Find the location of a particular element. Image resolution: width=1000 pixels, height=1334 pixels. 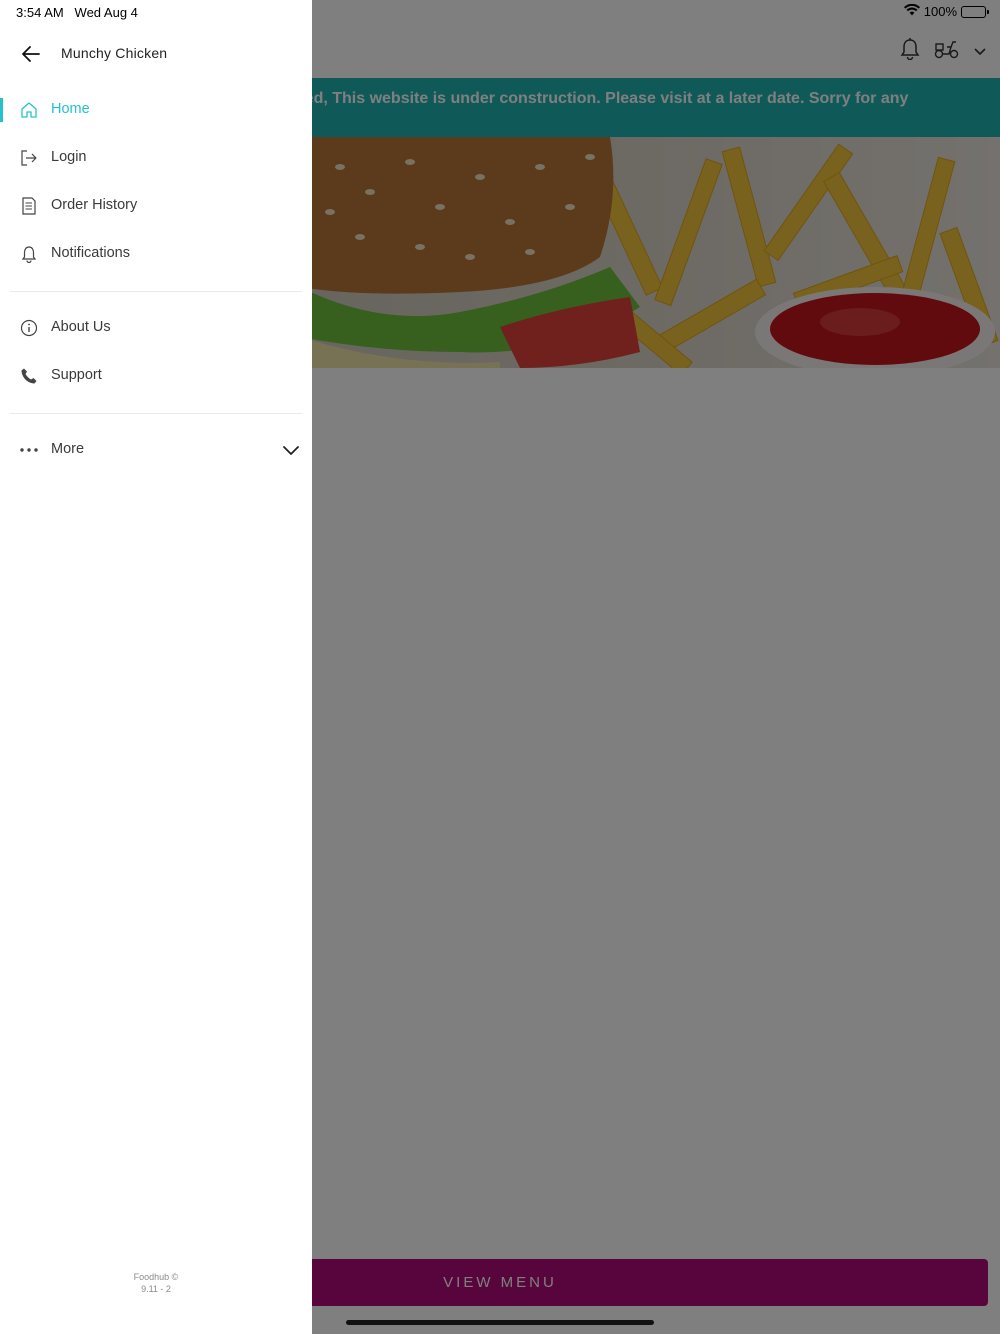

expand-chevron-icon is located at coordinates (291, 450).